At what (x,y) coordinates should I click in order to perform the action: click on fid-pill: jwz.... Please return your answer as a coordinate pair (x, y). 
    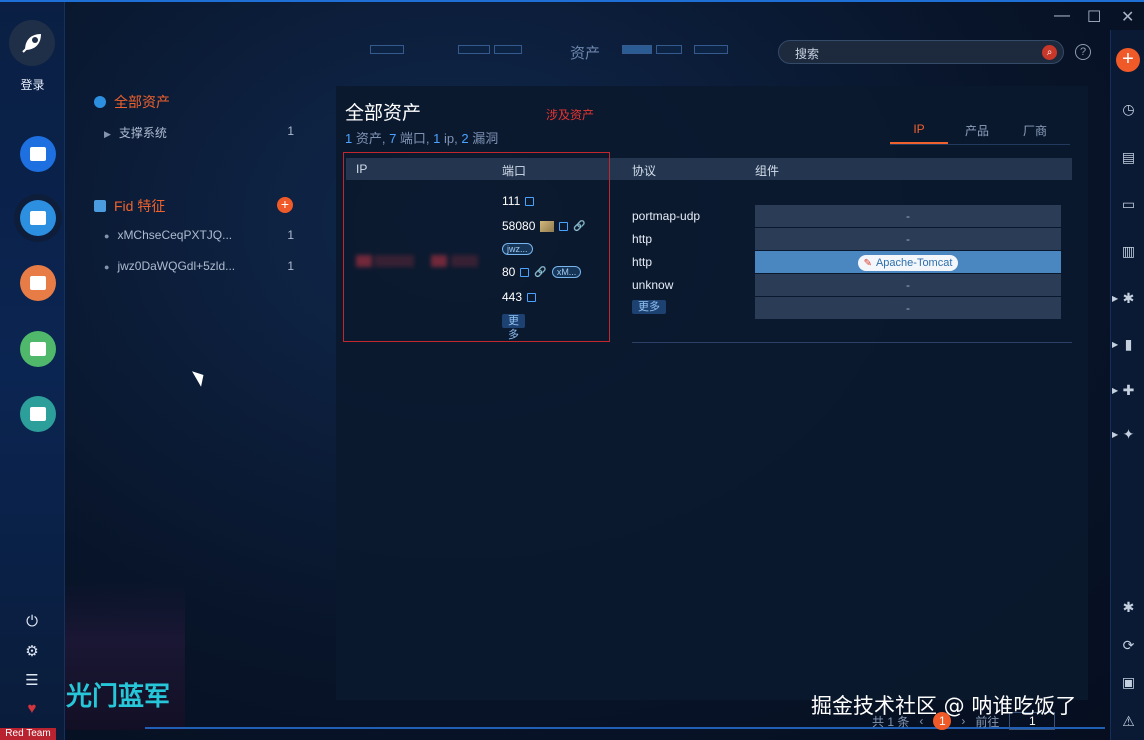
    Looking at the image, I should click on (517, 249).